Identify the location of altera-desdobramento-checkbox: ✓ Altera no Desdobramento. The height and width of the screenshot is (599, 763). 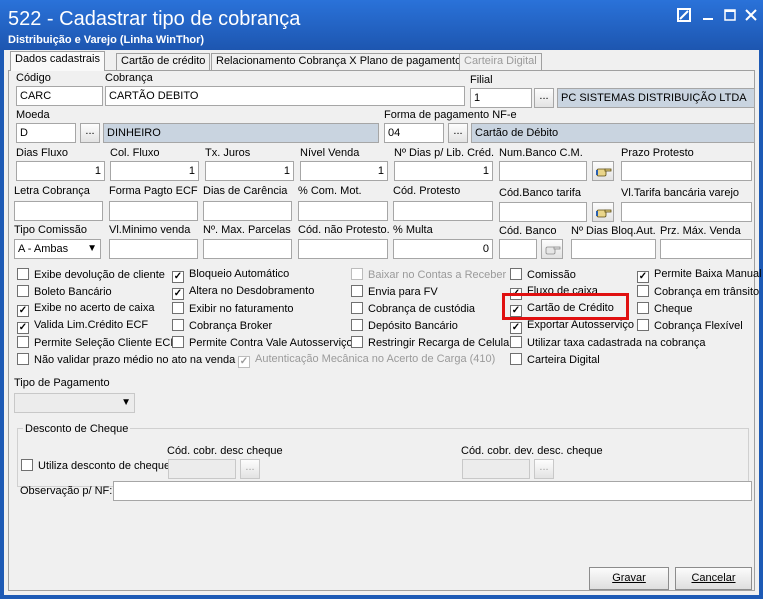
(243, 292).